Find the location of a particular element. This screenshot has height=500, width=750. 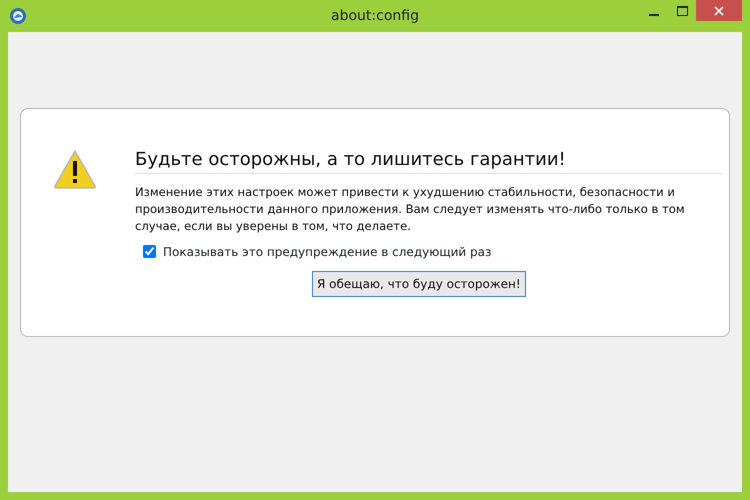

warning-heading: Будьте осторожны, а то лишитесь гарантии! is located at coordinates (428, 161).